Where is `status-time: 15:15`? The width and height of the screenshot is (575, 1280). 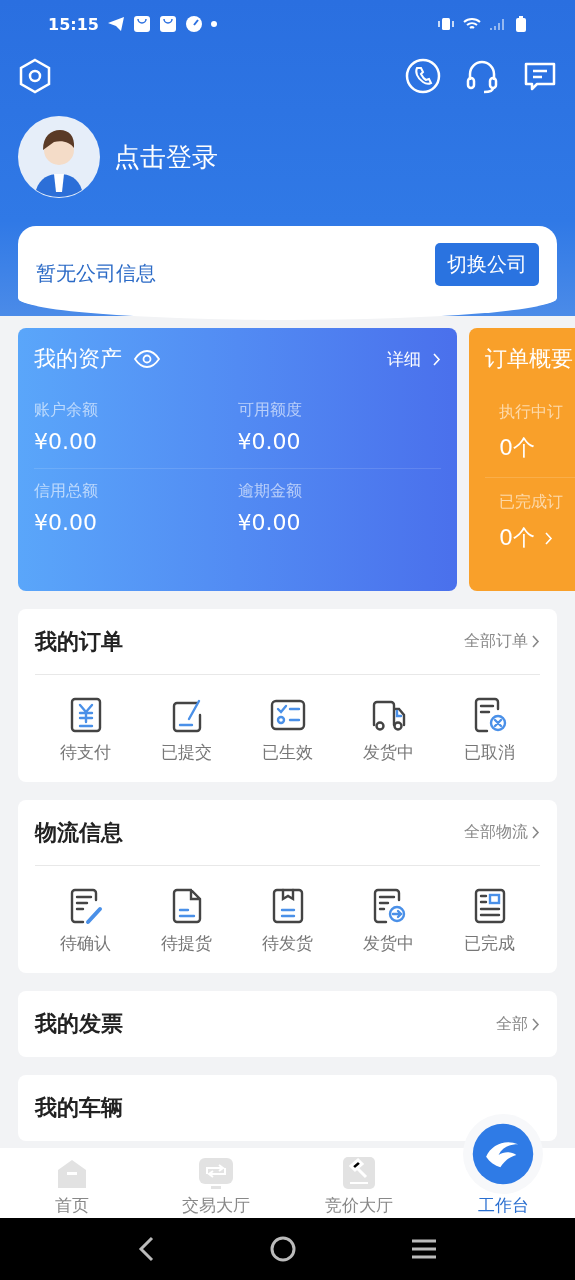 status-time: 15:15 is located at coordinates (73, 24).